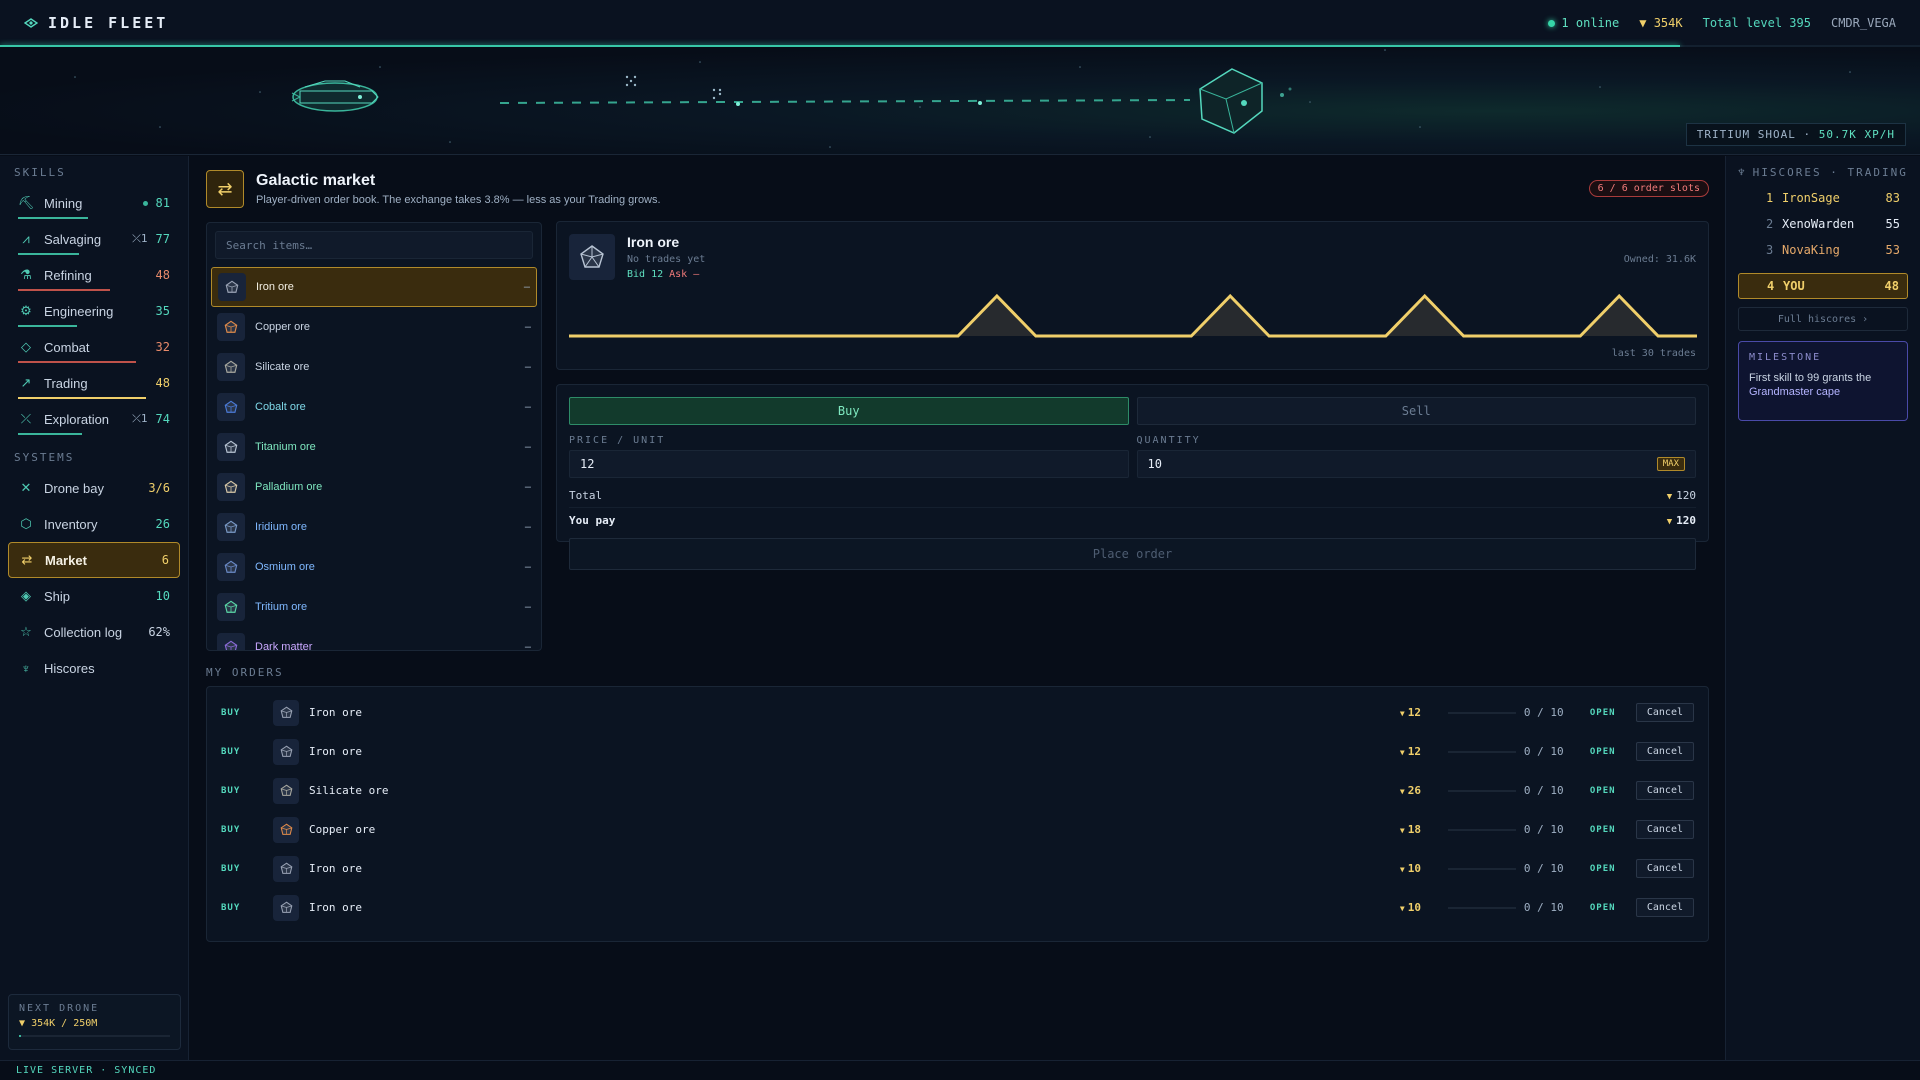 The image size is (1920, 1080). What do you see at coordinates (159, 632) in the screenshot?
I see `system-count: 62%` at bounding box center [159, 632].